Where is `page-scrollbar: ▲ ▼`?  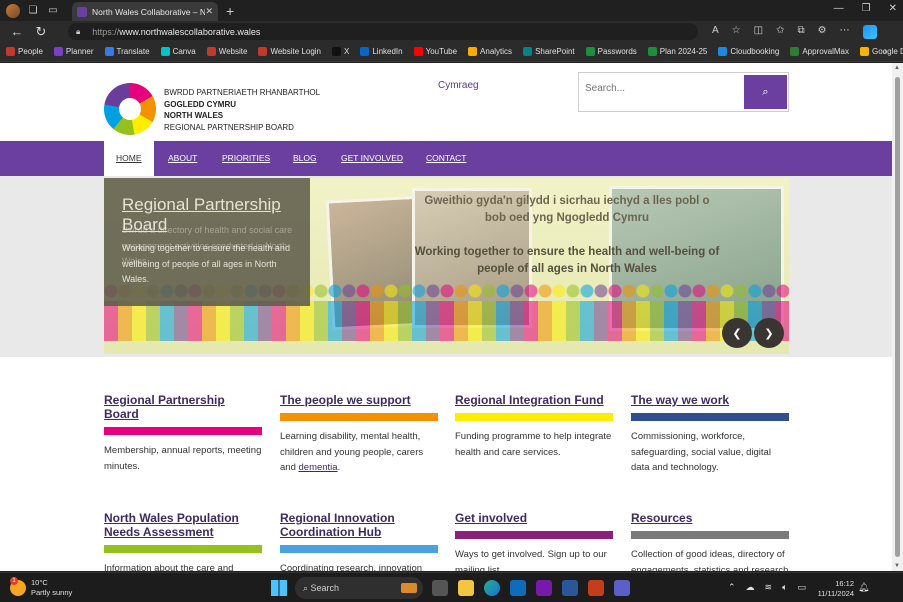 page-scrollbar: ▲ ▼ is located at coordinates (897, 317).